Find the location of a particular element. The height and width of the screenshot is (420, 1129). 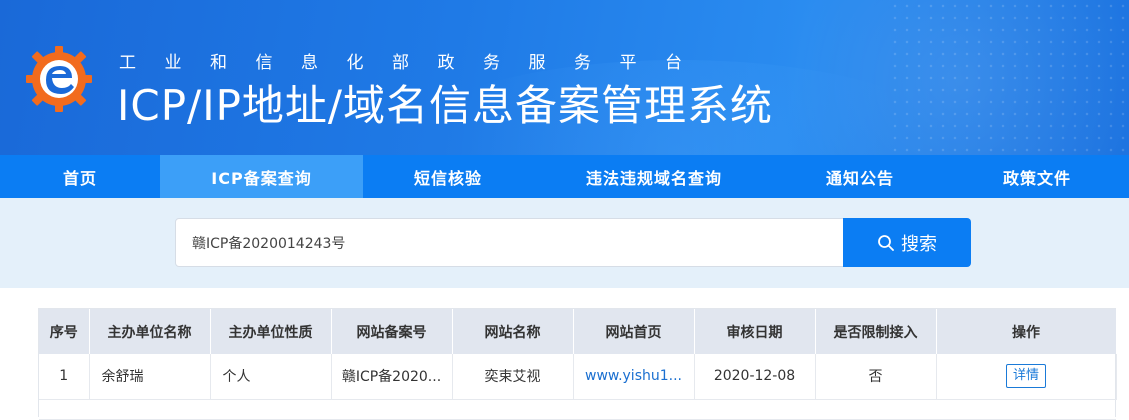

empty-cell is located at coordinates (577, 409).